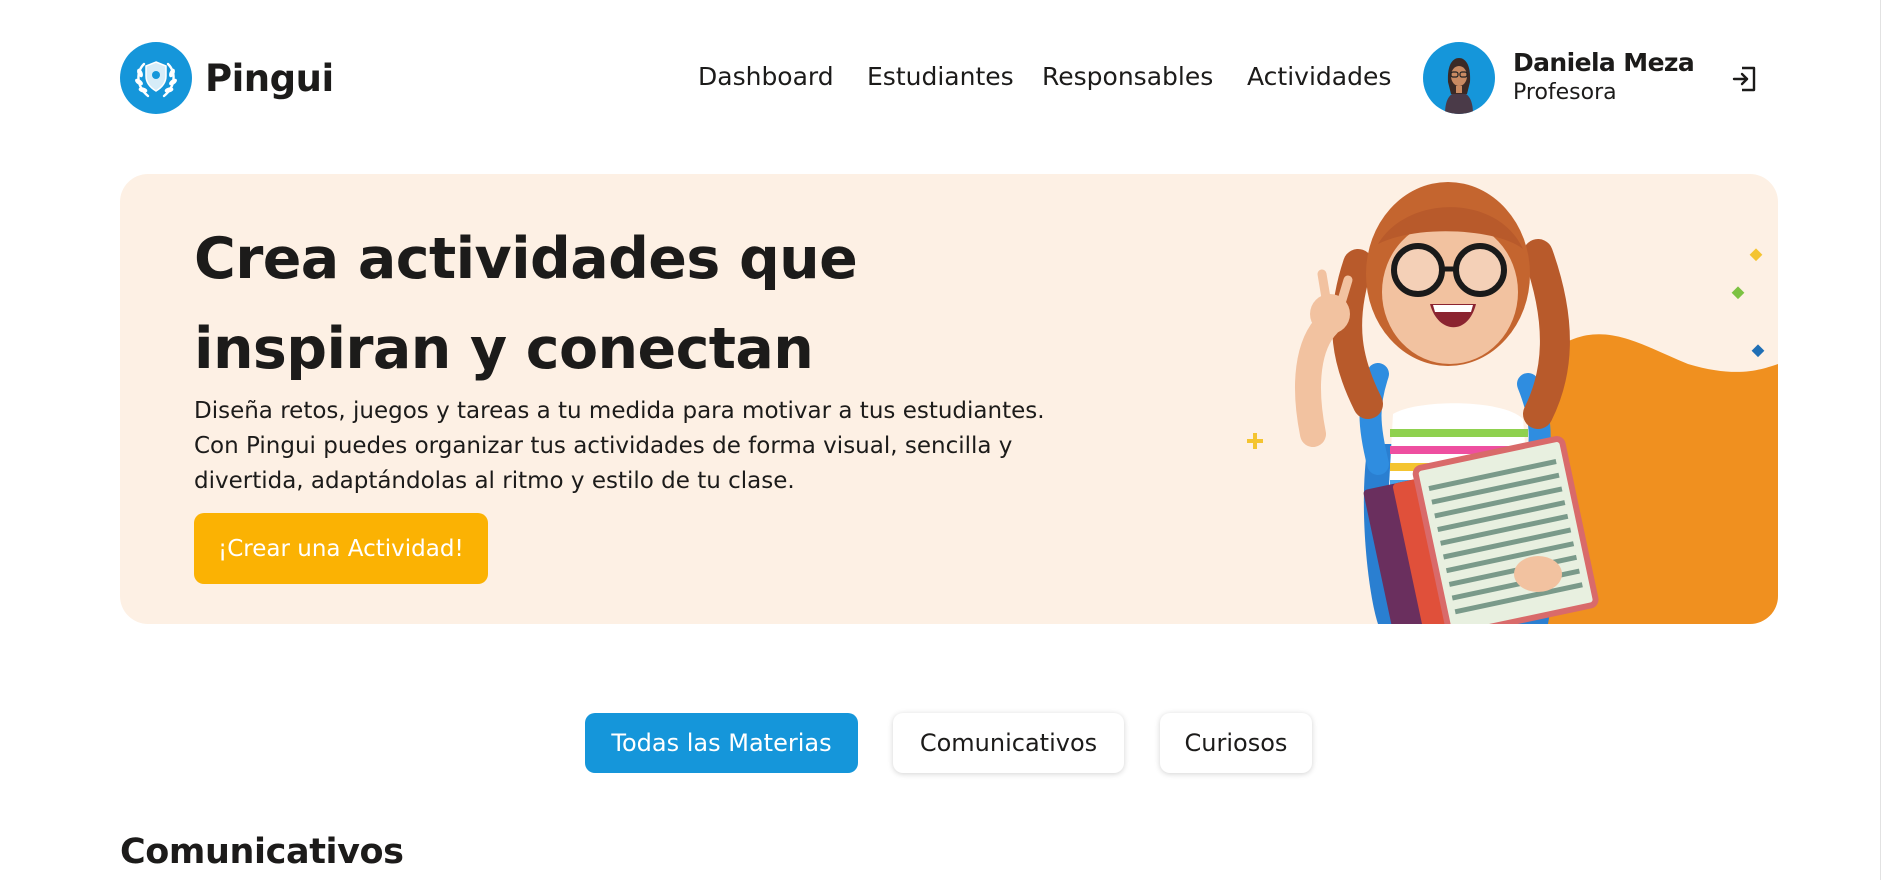  I want to click on user-role: Profesora, so click(1565, 92).